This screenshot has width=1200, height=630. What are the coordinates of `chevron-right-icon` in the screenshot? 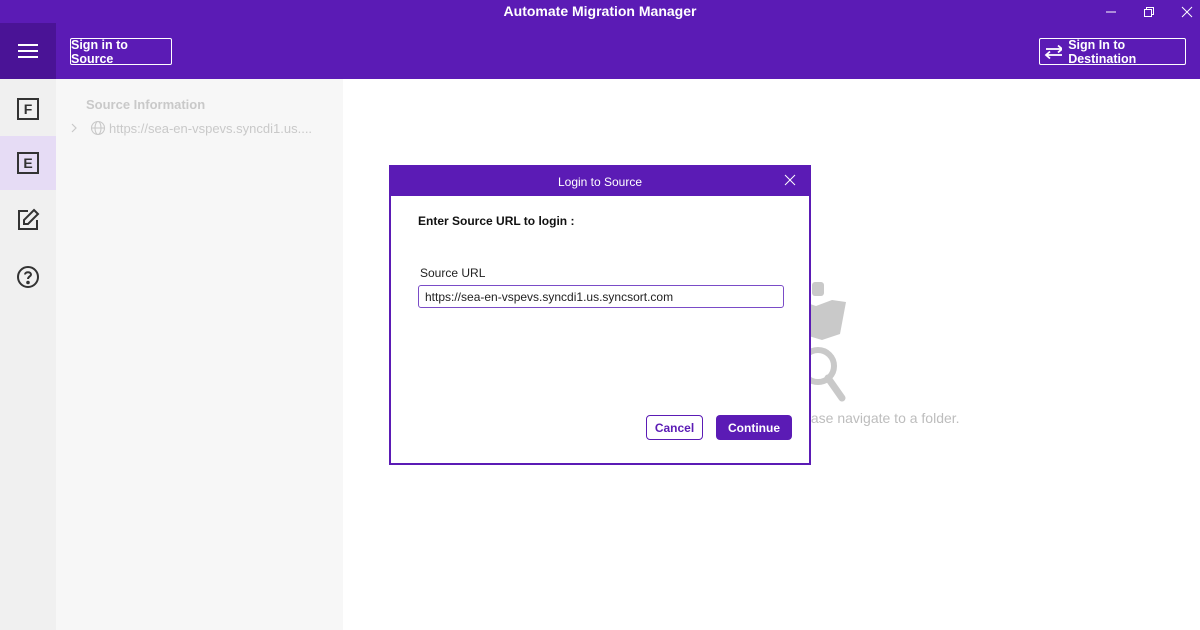 It's located at (74, 128).